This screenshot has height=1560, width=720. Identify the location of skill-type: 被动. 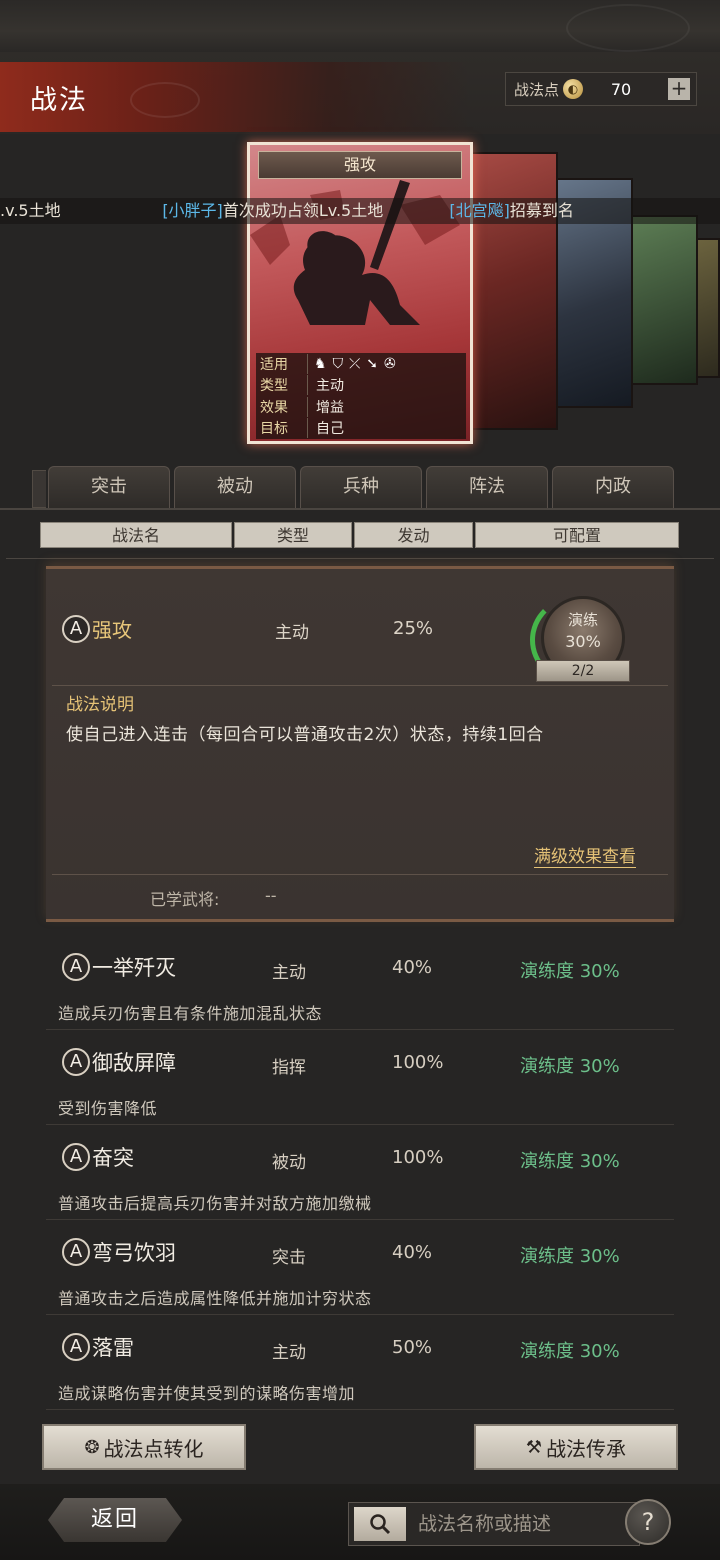
(289, 1163).